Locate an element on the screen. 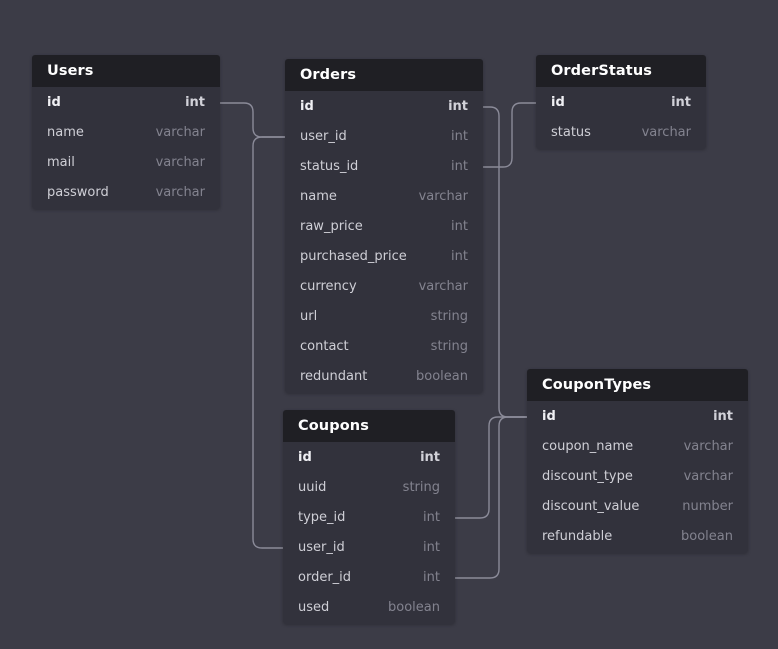 This screenshot has width=778, height=649. field-row: discount_type varchar is located at coordinates (637, 476).